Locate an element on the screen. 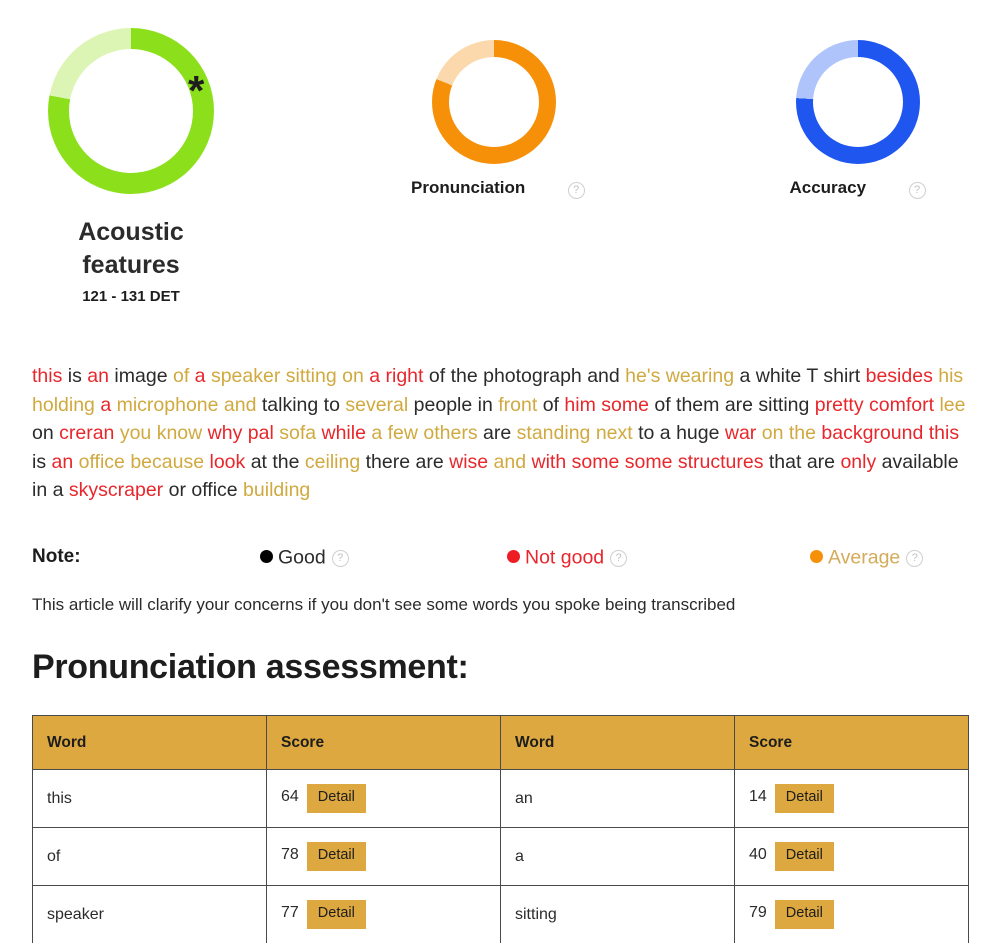  transcript-word: microphone is located at coordinates (168, 405).